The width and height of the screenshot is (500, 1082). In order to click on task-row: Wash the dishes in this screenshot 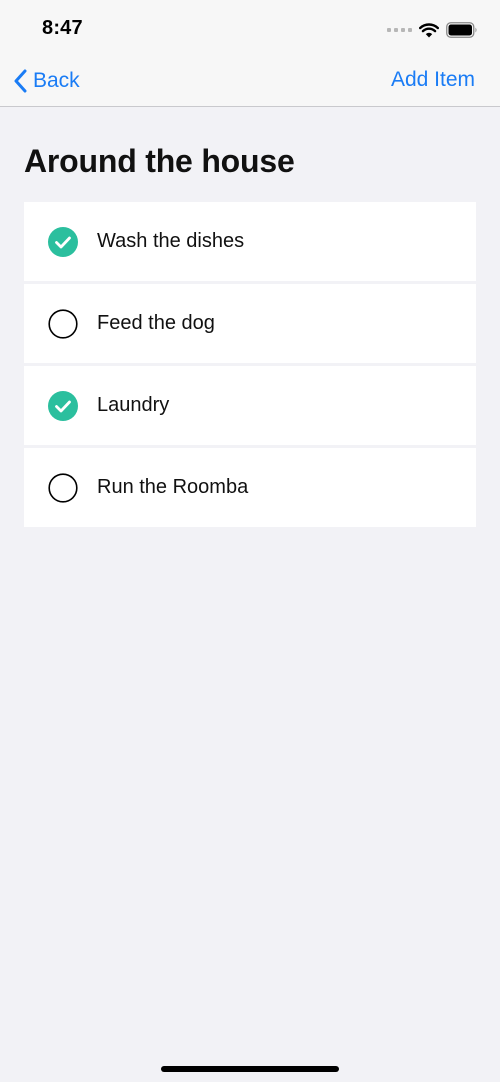, I will do `click(250, 241)`.